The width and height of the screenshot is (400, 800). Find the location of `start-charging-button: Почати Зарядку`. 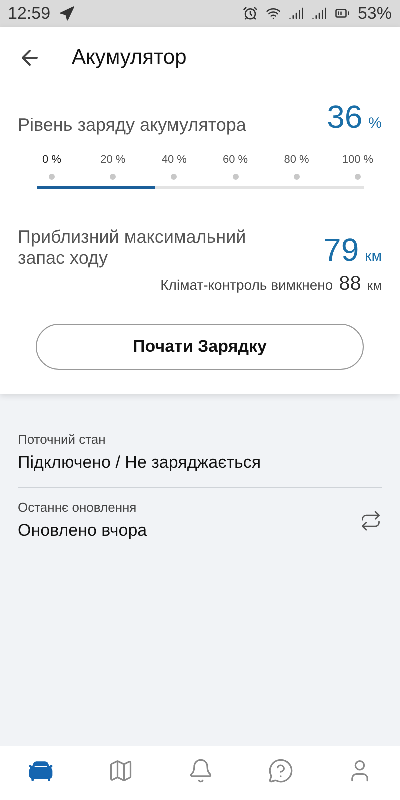

start-charging-button: Почати Зарядку is located at coordinates (200, 347).